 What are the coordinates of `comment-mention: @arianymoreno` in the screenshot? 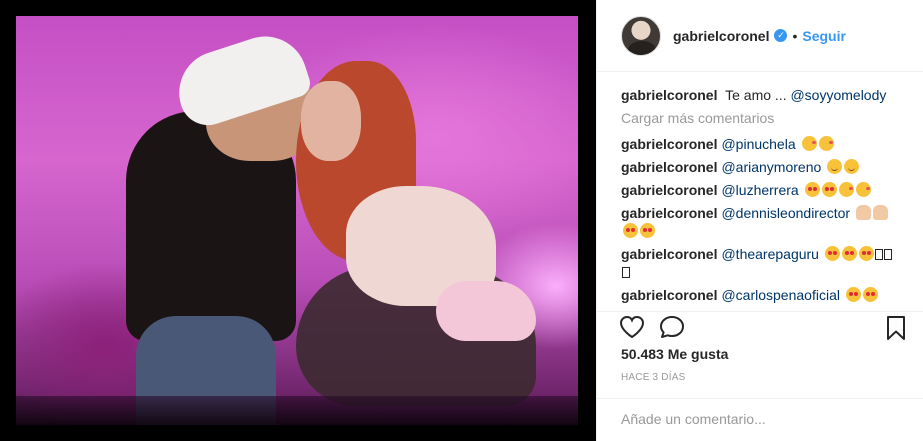 It's located at (771, 167).